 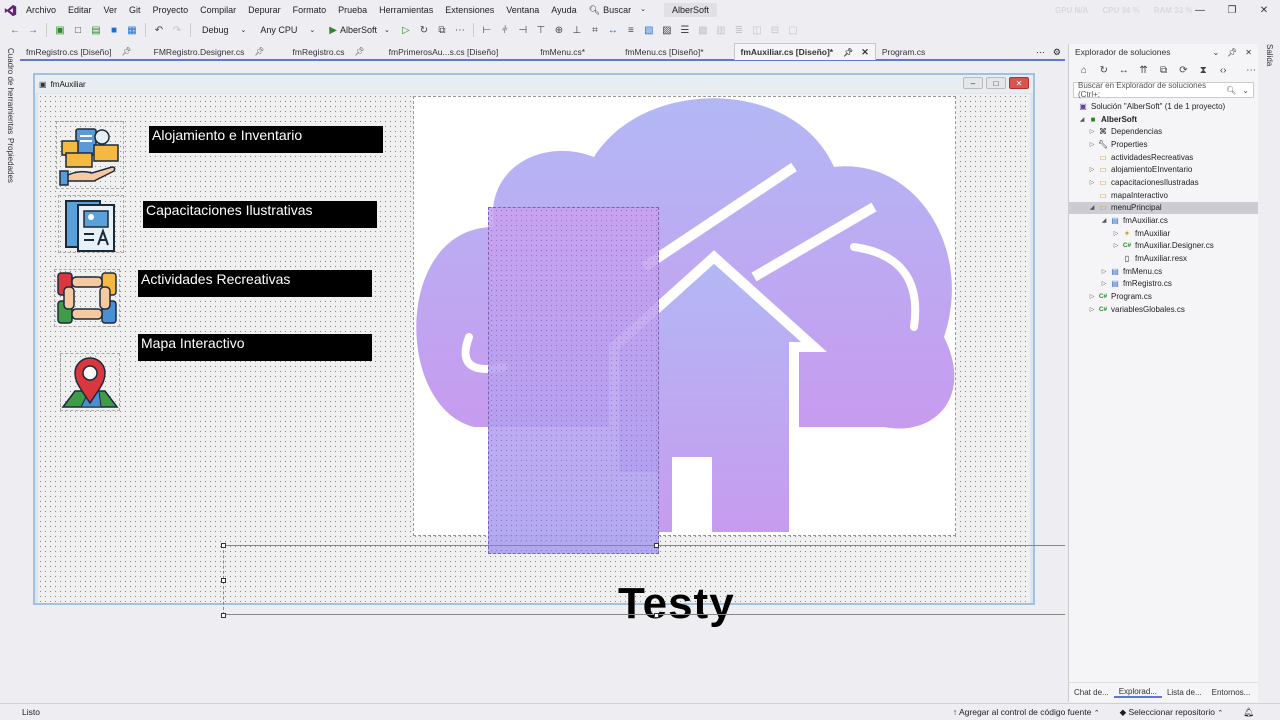 What do you see at coordinates (1163, 309) in the screenshot?
I see `tree-item-variablesglobales: ▷ C# variablesGlobales.cs` at bounding box center [1163, 309].